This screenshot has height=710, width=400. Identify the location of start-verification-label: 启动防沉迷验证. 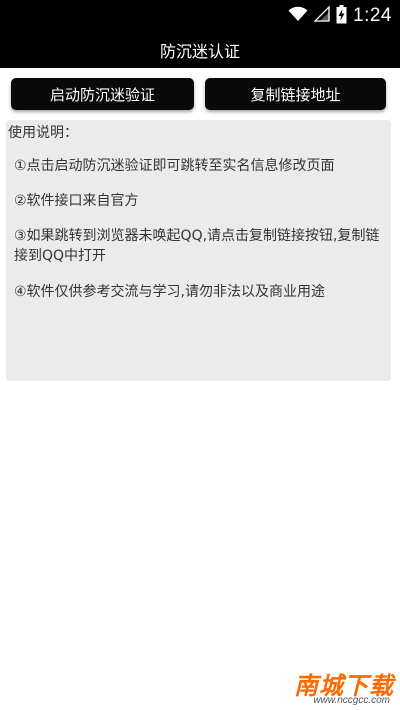
(102, 94).